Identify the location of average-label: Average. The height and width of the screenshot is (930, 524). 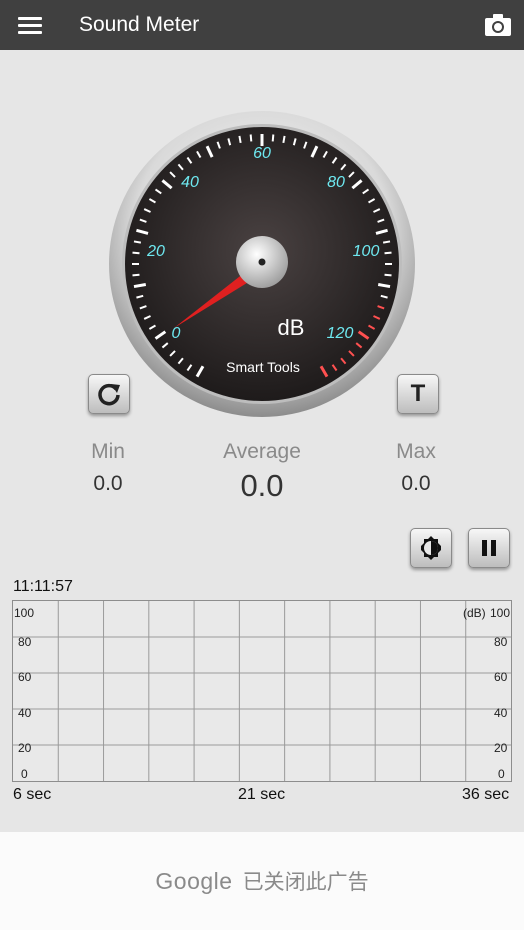
(262, 451).